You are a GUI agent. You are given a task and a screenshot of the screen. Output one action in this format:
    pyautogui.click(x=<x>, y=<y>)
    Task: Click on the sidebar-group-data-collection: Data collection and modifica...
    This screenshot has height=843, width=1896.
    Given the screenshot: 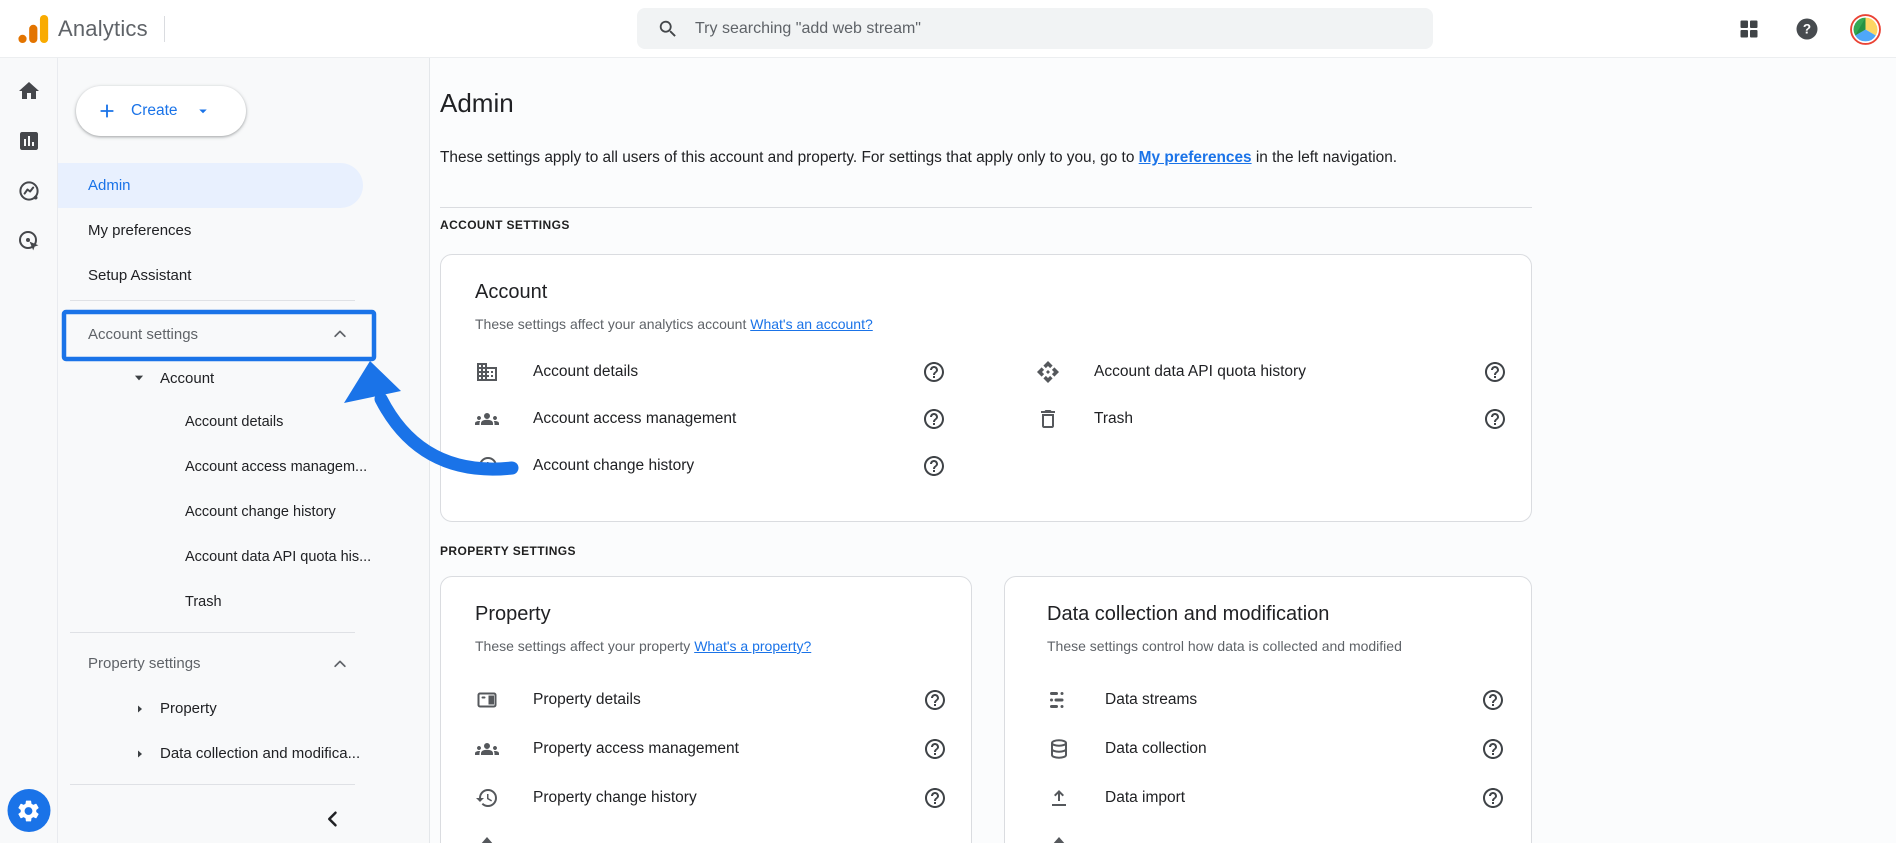 What is the action you would take?
    pyautogui.click(x=243, y=753)
    